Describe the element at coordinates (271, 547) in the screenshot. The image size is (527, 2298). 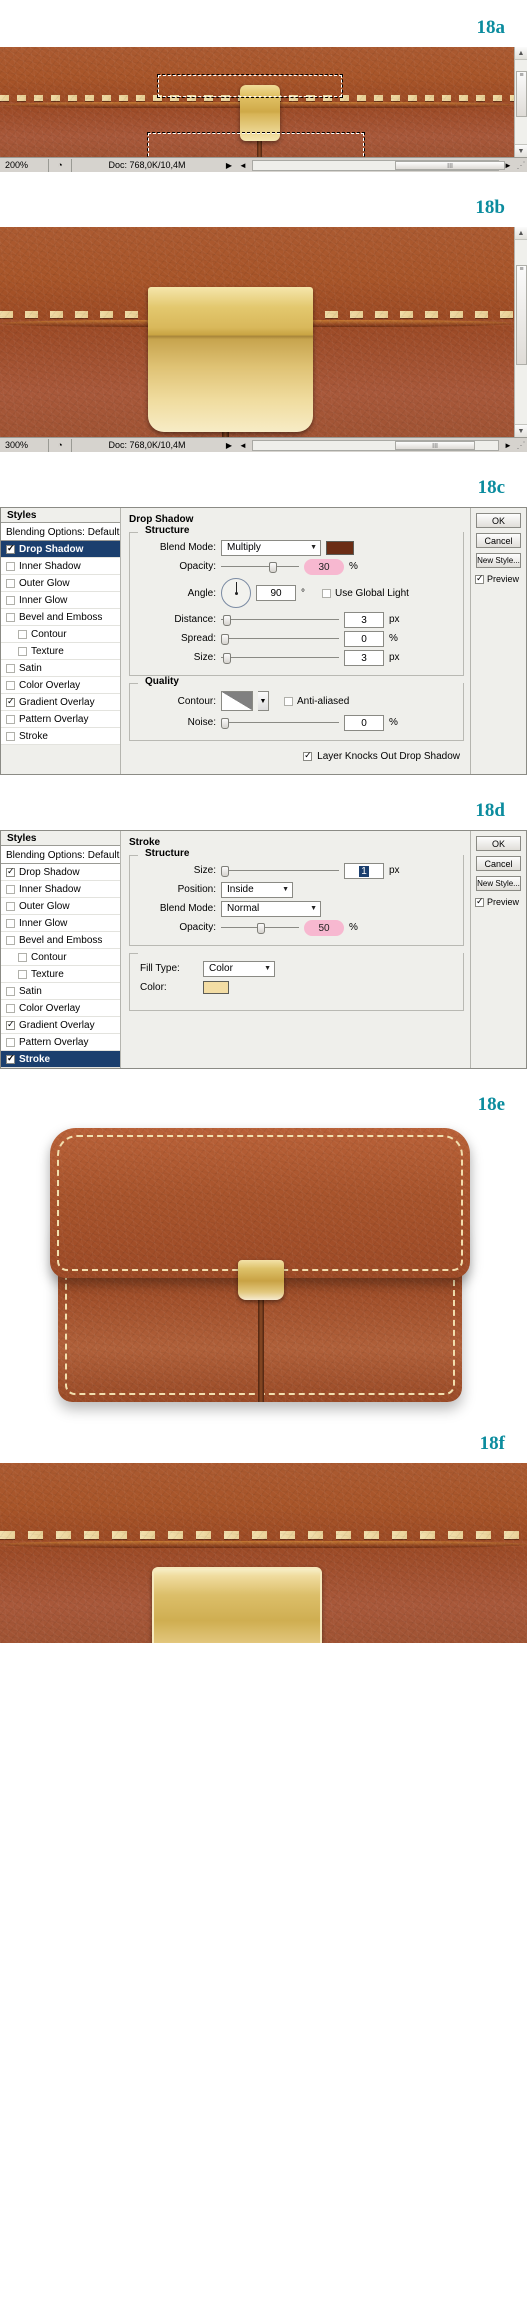
I see `blend-mode-select: Multiply ▼` at that location.